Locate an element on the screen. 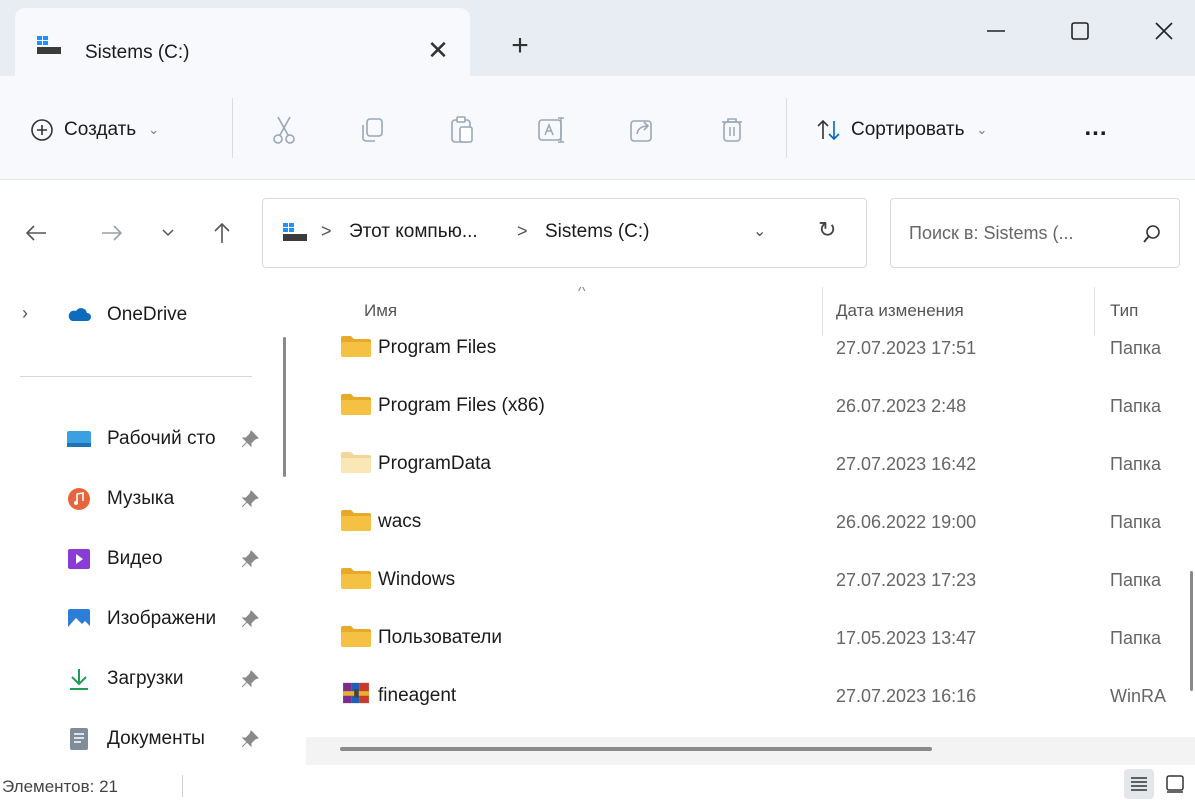  file-name: wacs is located at coordinates (400, 521).